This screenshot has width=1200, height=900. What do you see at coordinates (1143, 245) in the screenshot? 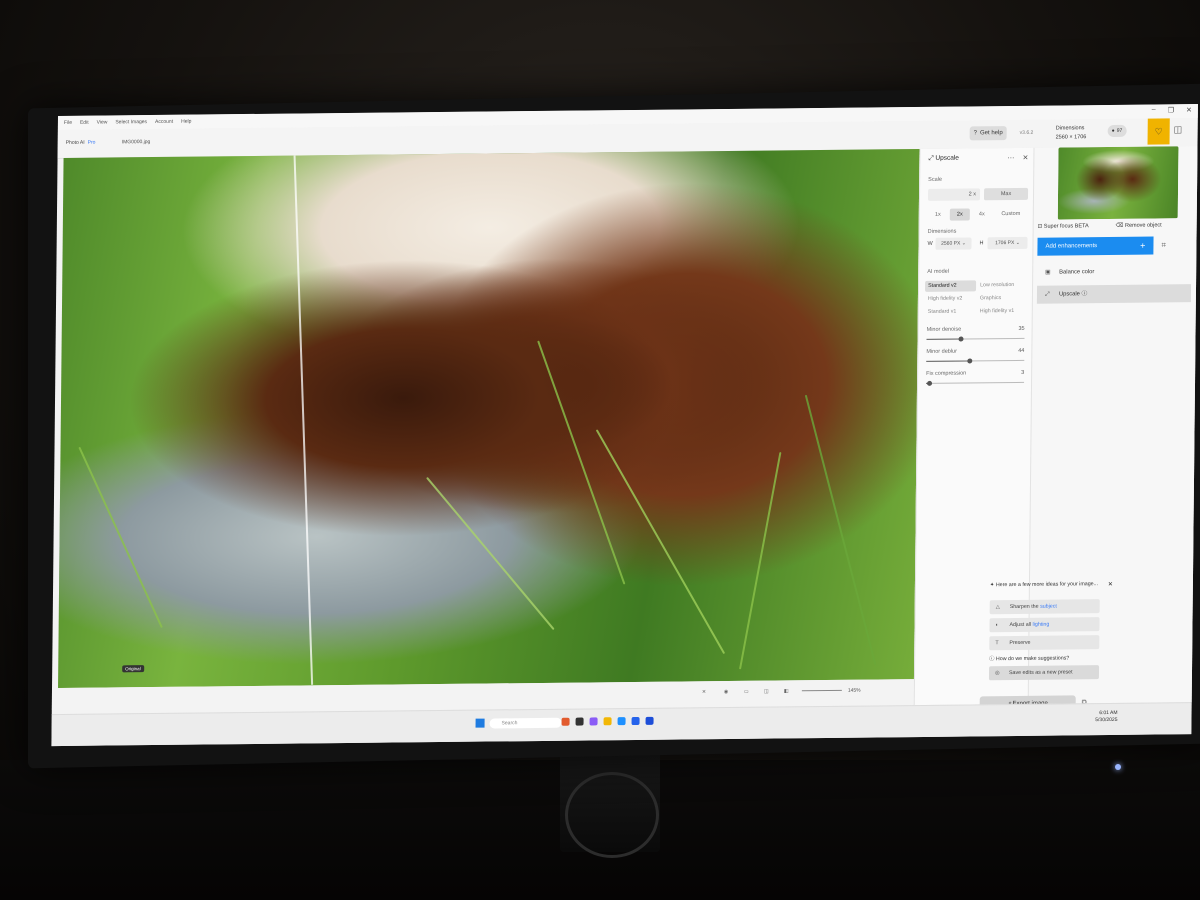
I see `plus-icon: +` at bounding box center [1143, 245].